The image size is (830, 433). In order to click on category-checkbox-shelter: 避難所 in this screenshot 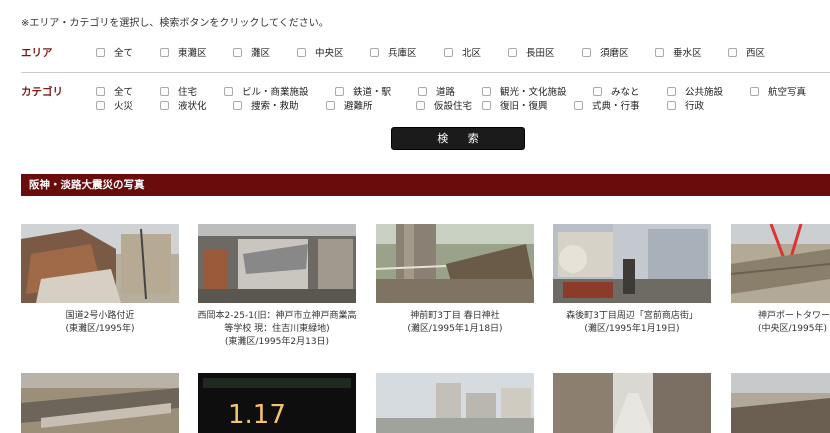, I will do `click(349, 105)`.